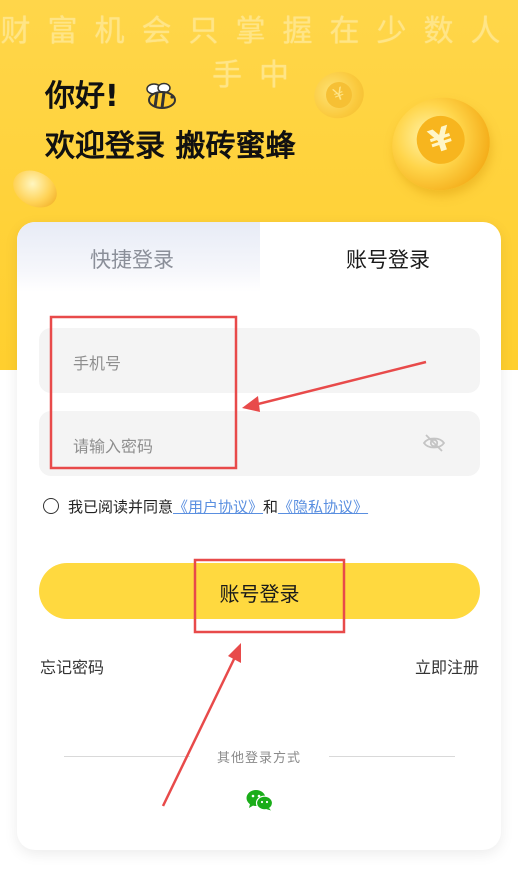 This screenshot has height=893, width=518. Describe the element at coordinates (97, 363) in the screenshot. I see `phone-placeholder: 手机号` at that location.